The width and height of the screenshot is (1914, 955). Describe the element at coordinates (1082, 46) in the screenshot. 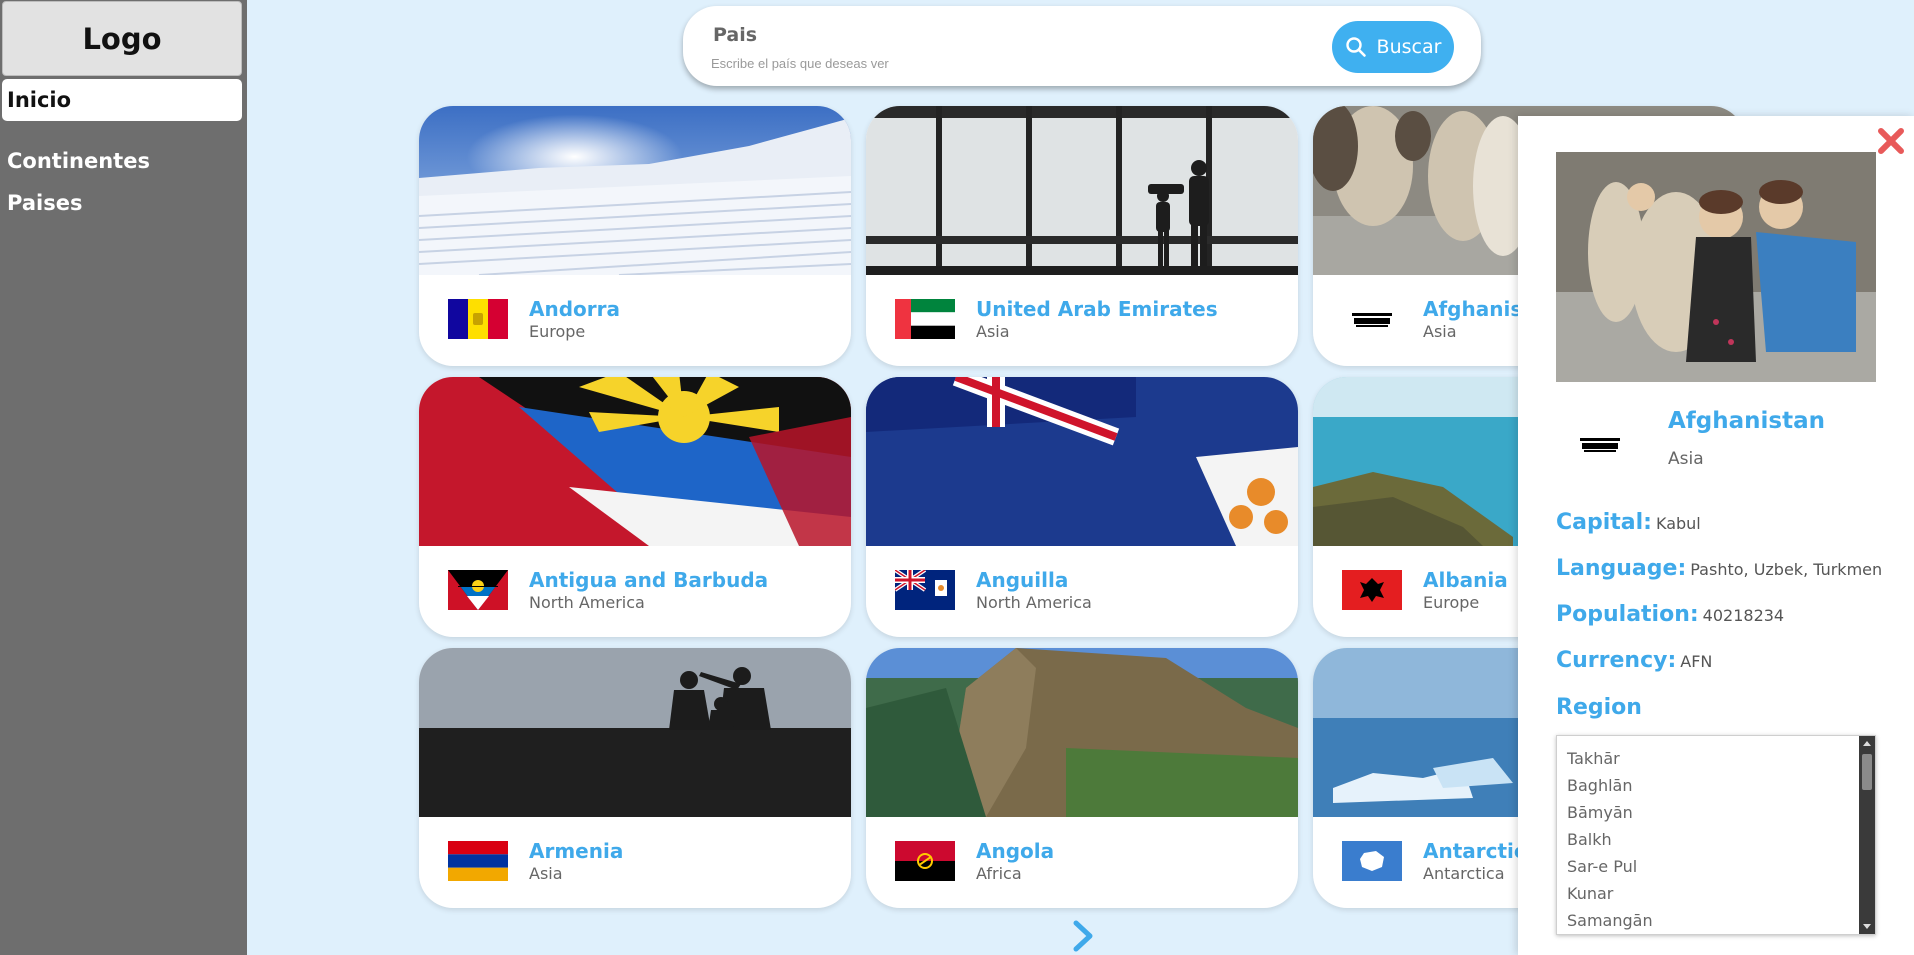

I see `search-bar: Pais Buscar` at that location.